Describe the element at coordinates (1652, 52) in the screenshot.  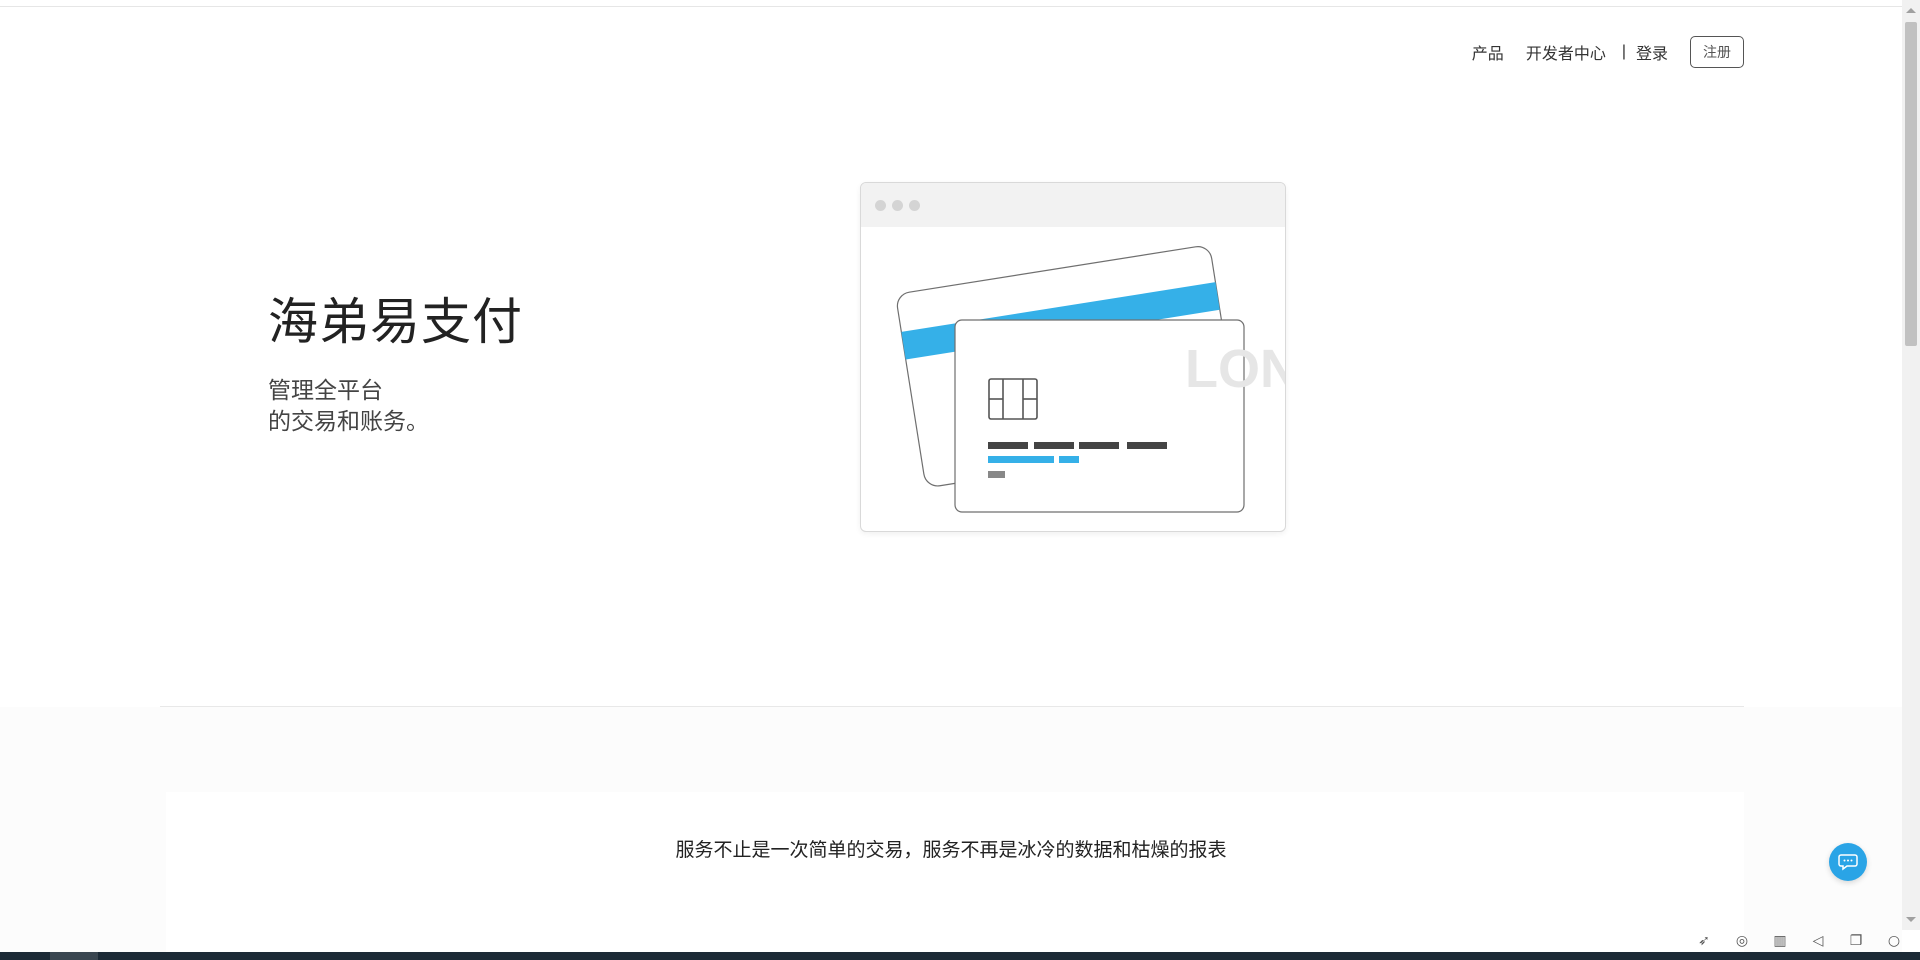
I see `nav-login: 登录` at that location.